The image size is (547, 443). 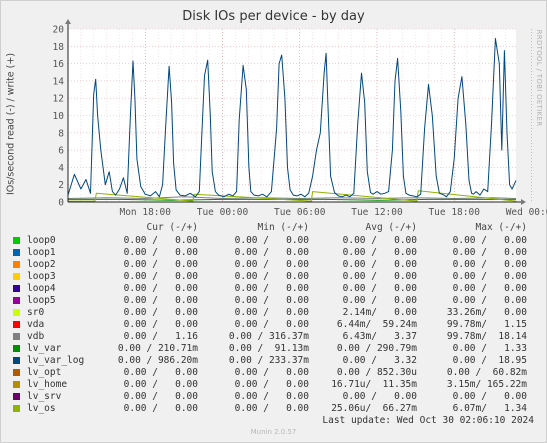 I want to click on legend-series-name: lv_os, so click(x=41, y=408).